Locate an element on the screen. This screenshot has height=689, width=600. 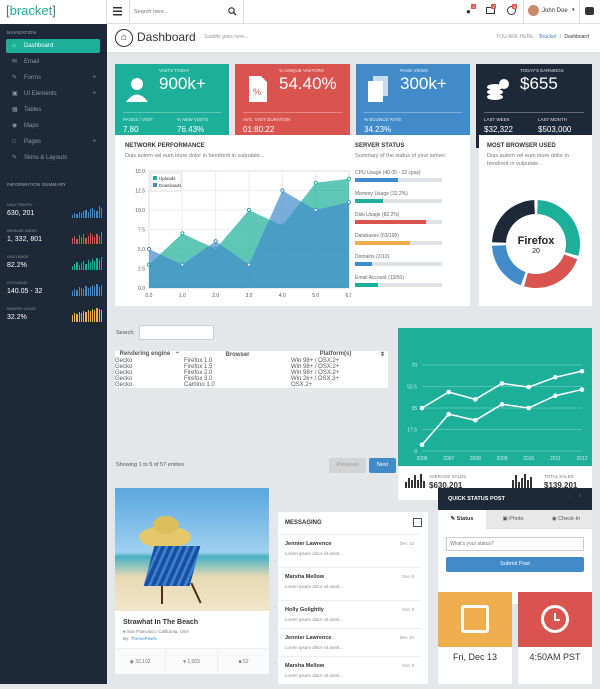
sidebar-item-skins: ✎ Skins & Layouts is located at coordinates (53, 158).